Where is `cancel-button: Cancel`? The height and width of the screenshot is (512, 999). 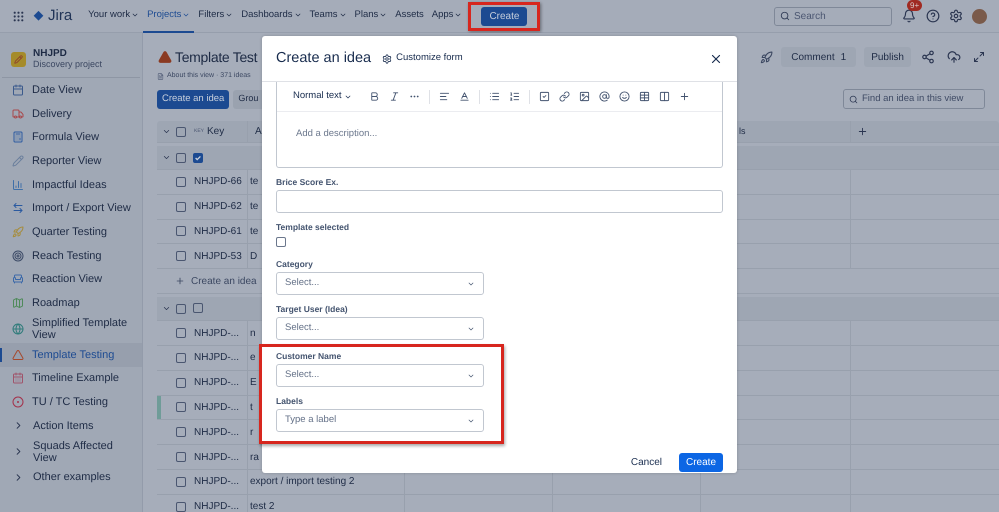 cancel-button: Cancel is located at coordinates (646, 462).